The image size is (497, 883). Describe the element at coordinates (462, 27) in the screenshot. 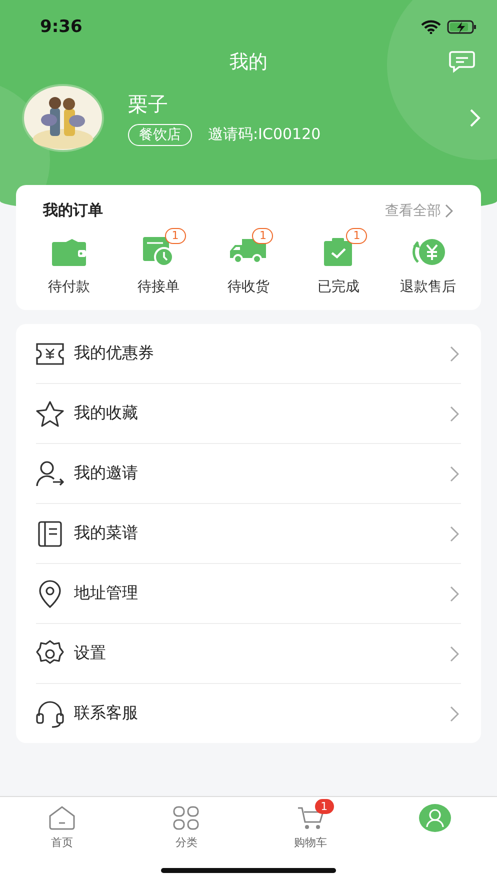

I see `battery-icon` at that location.